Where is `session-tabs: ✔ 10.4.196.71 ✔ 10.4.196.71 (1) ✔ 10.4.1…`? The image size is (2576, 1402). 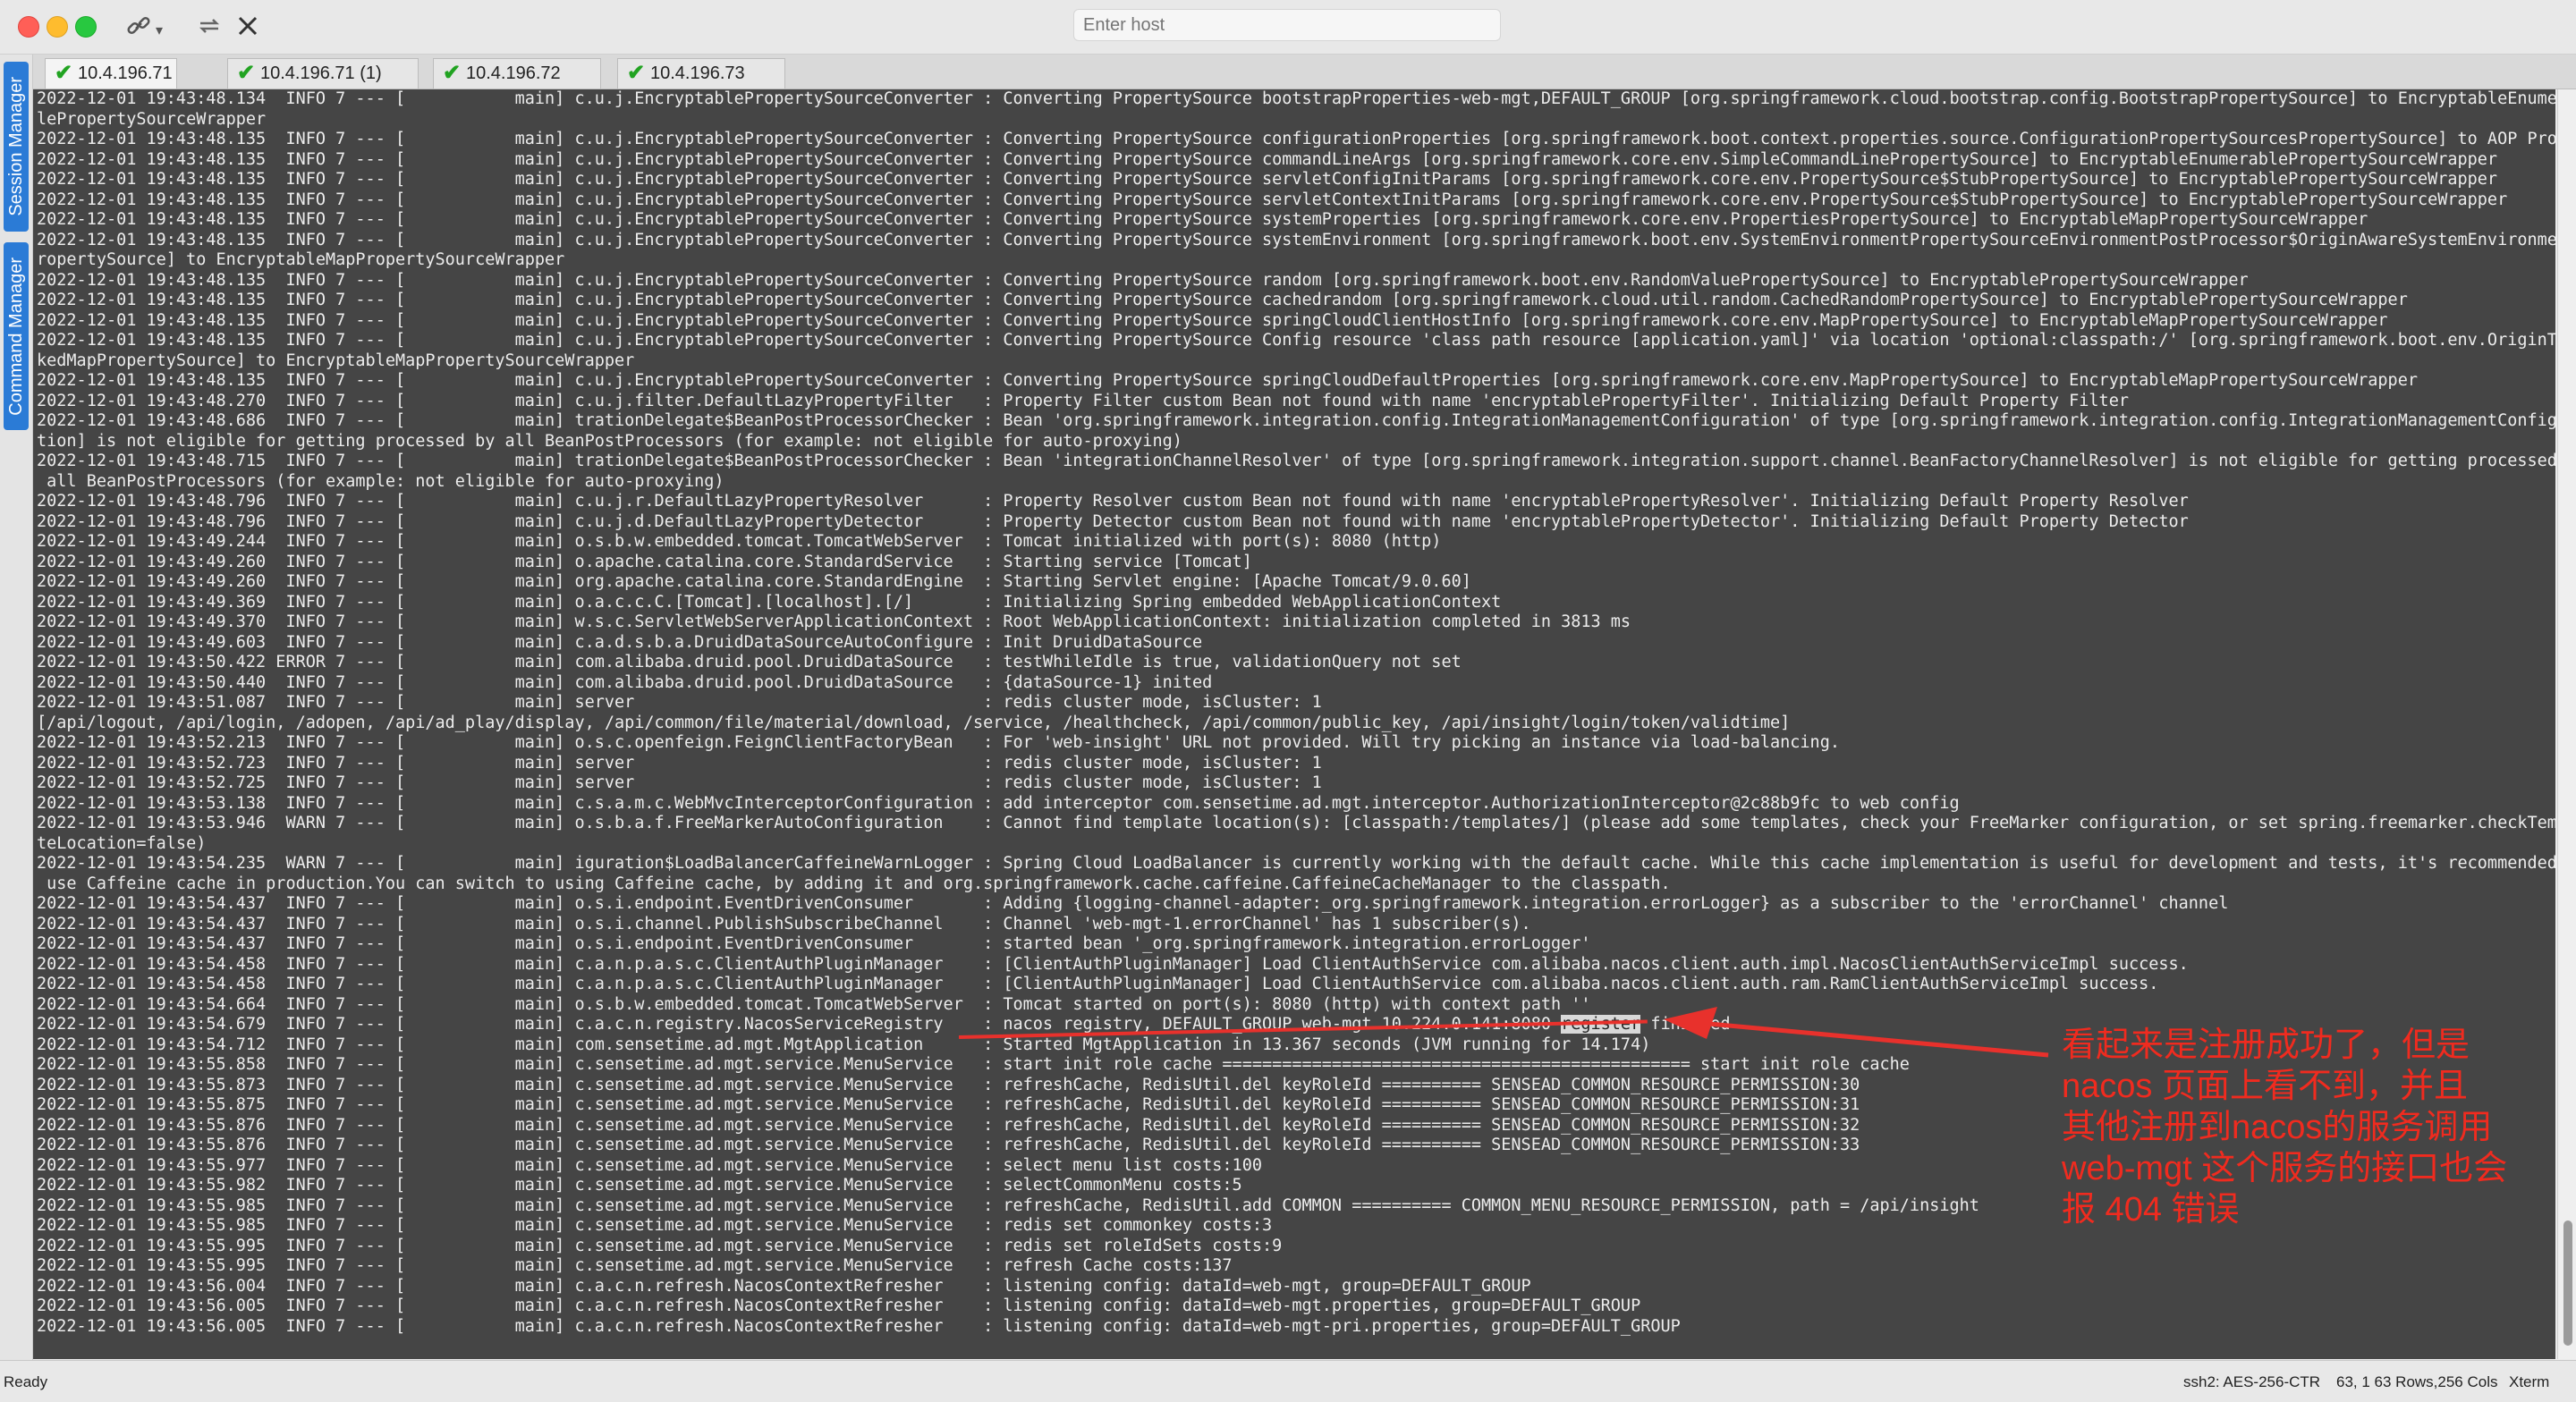 session-tabs: ✔ 10.4.196.71 ✔ 10.4.196.71 (1) ✔ 10.4.1… is located at coordinates (1288, 72).